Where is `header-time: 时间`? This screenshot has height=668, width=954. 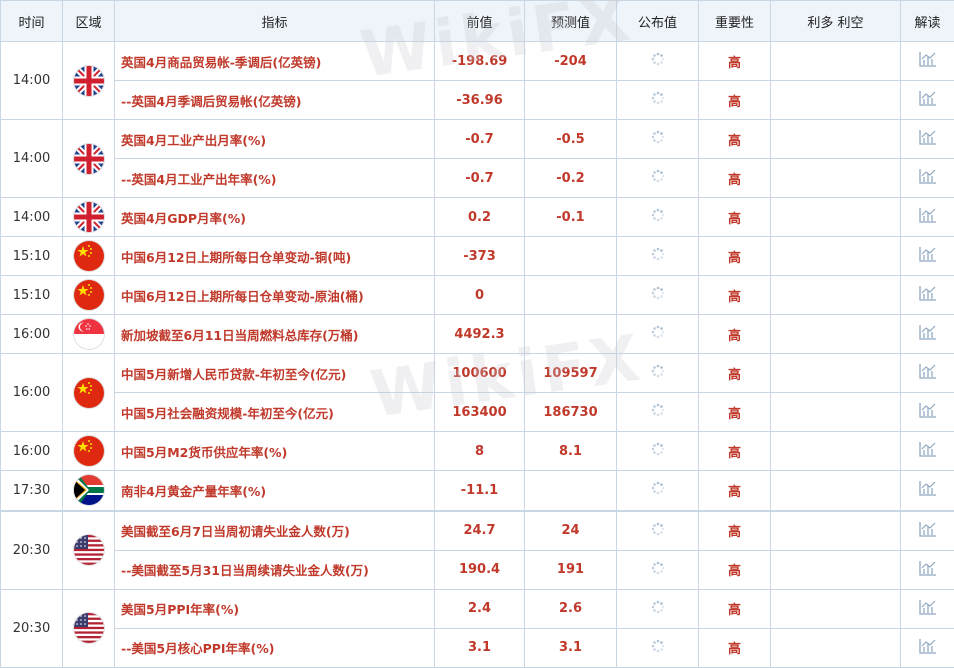
header-time: 时间 is located at coordinates (32, 21).